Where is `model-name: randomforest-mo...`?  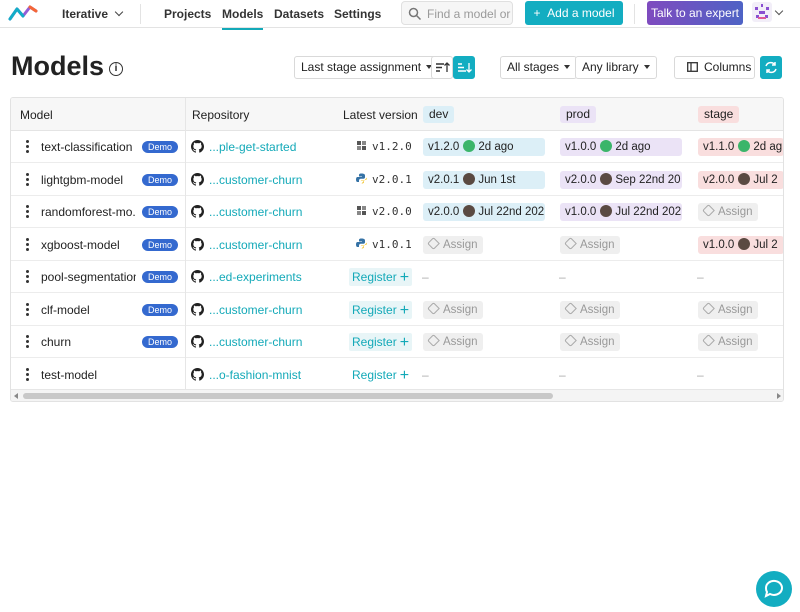 model-name: randomforest-mo... is located at coordinates (88, 212).